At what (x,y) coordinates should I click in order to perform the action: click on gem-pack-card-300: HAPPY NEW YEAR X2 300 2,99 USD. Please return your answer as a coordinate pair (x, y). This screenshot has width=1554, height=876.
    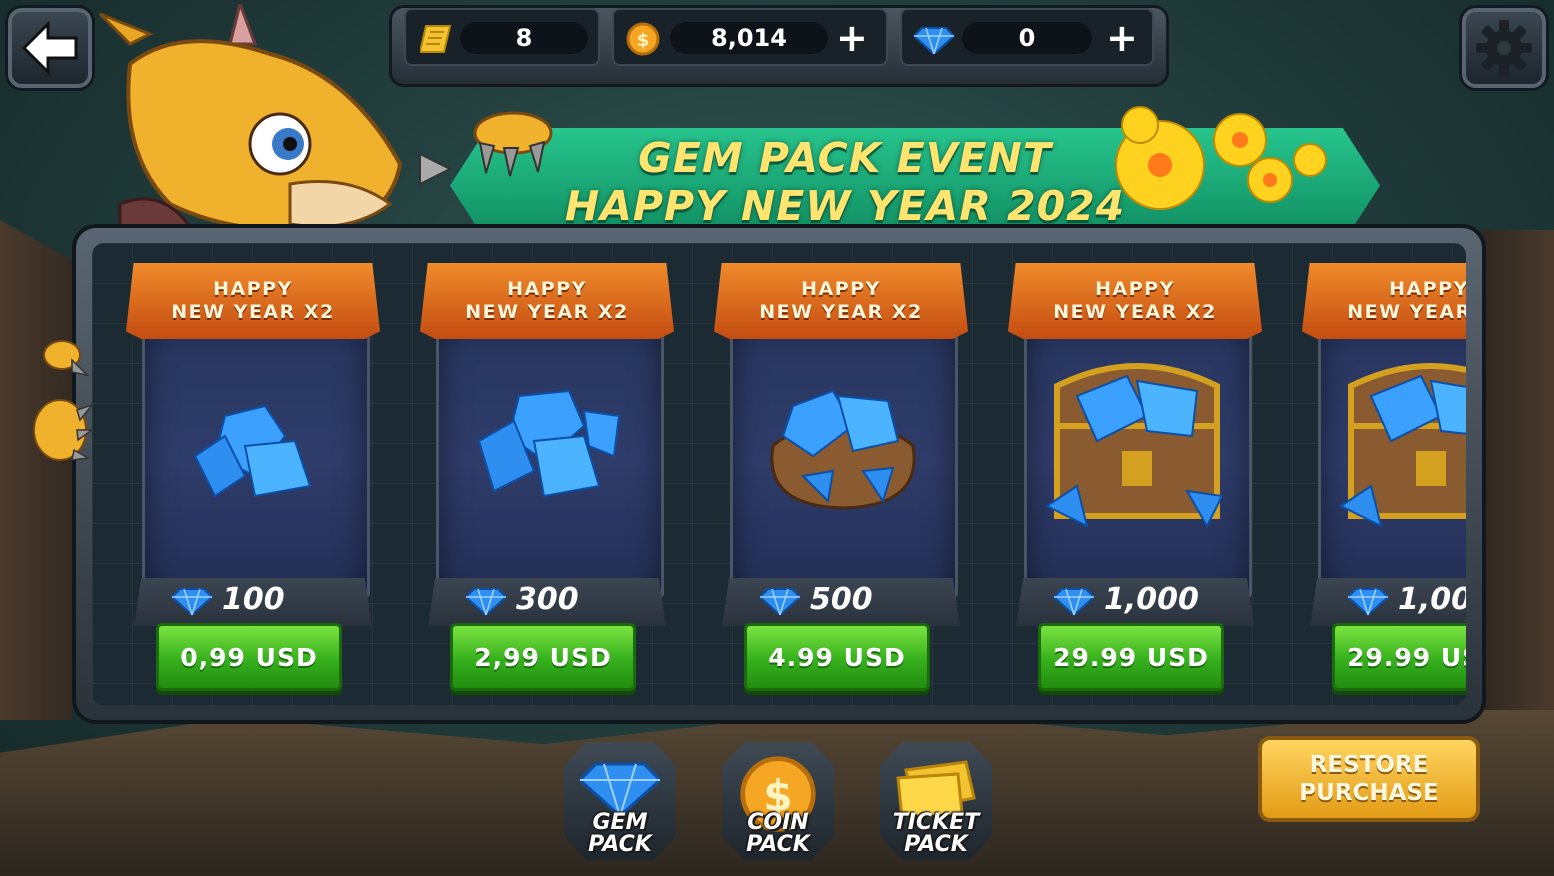
    Looking at the image, I should click on (565, 479).